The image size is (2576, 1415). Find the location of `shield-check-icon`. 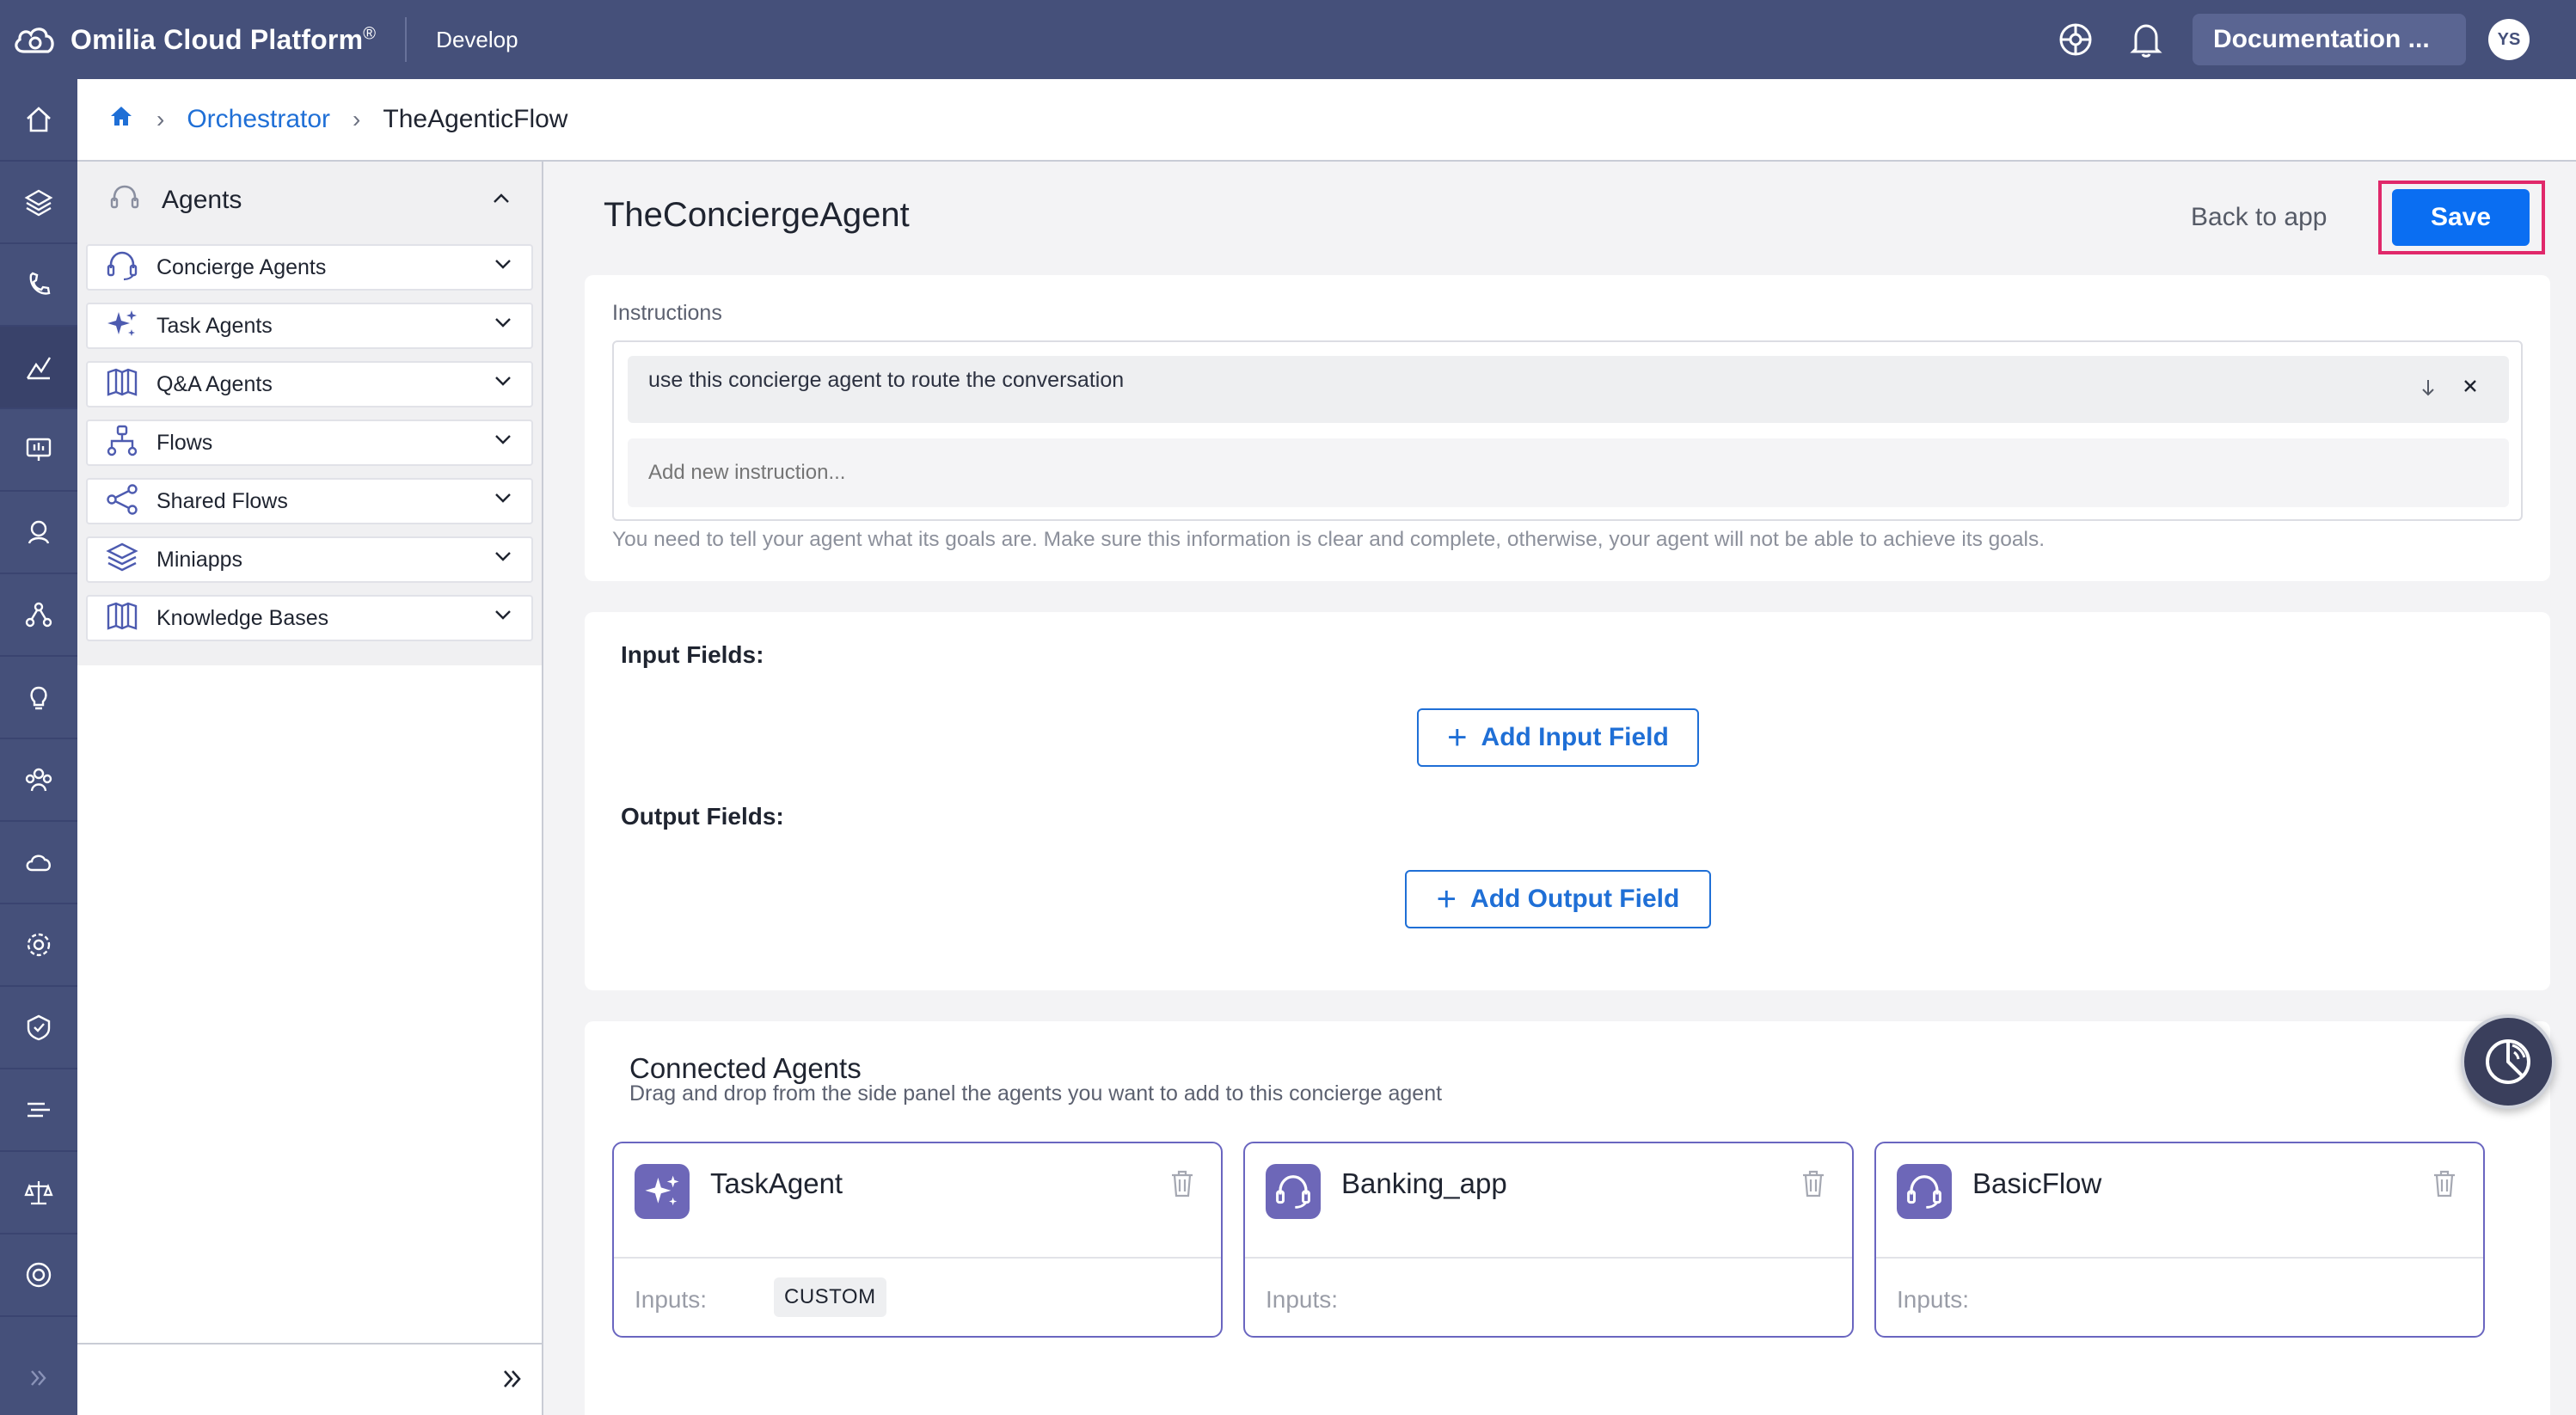

shield-check-icon is located at coordinates (39, 1028).